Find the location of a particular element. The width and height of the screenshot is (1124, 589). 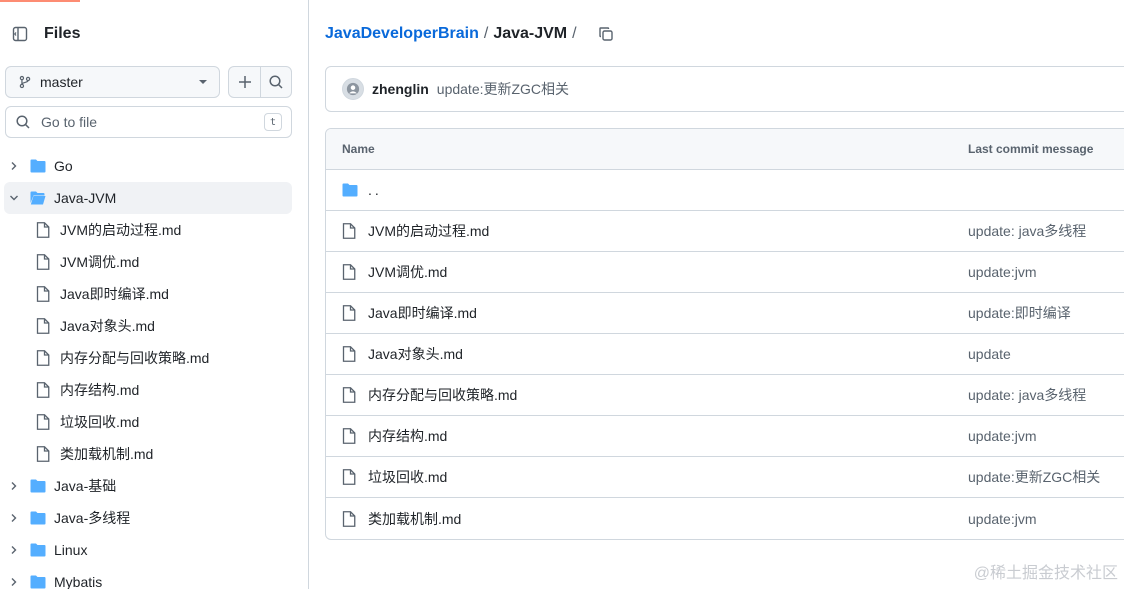

search-button is located at coordinates (275, 82).